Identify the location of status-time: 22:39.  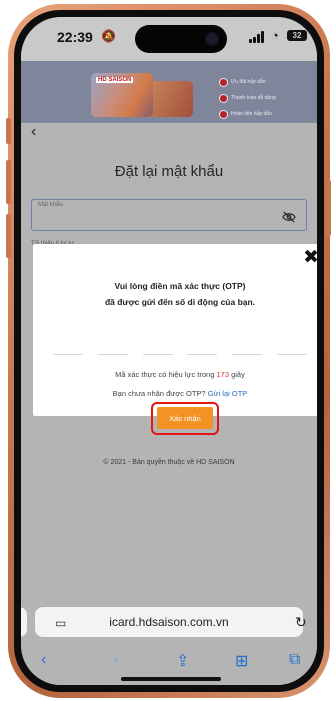
(75, 37).